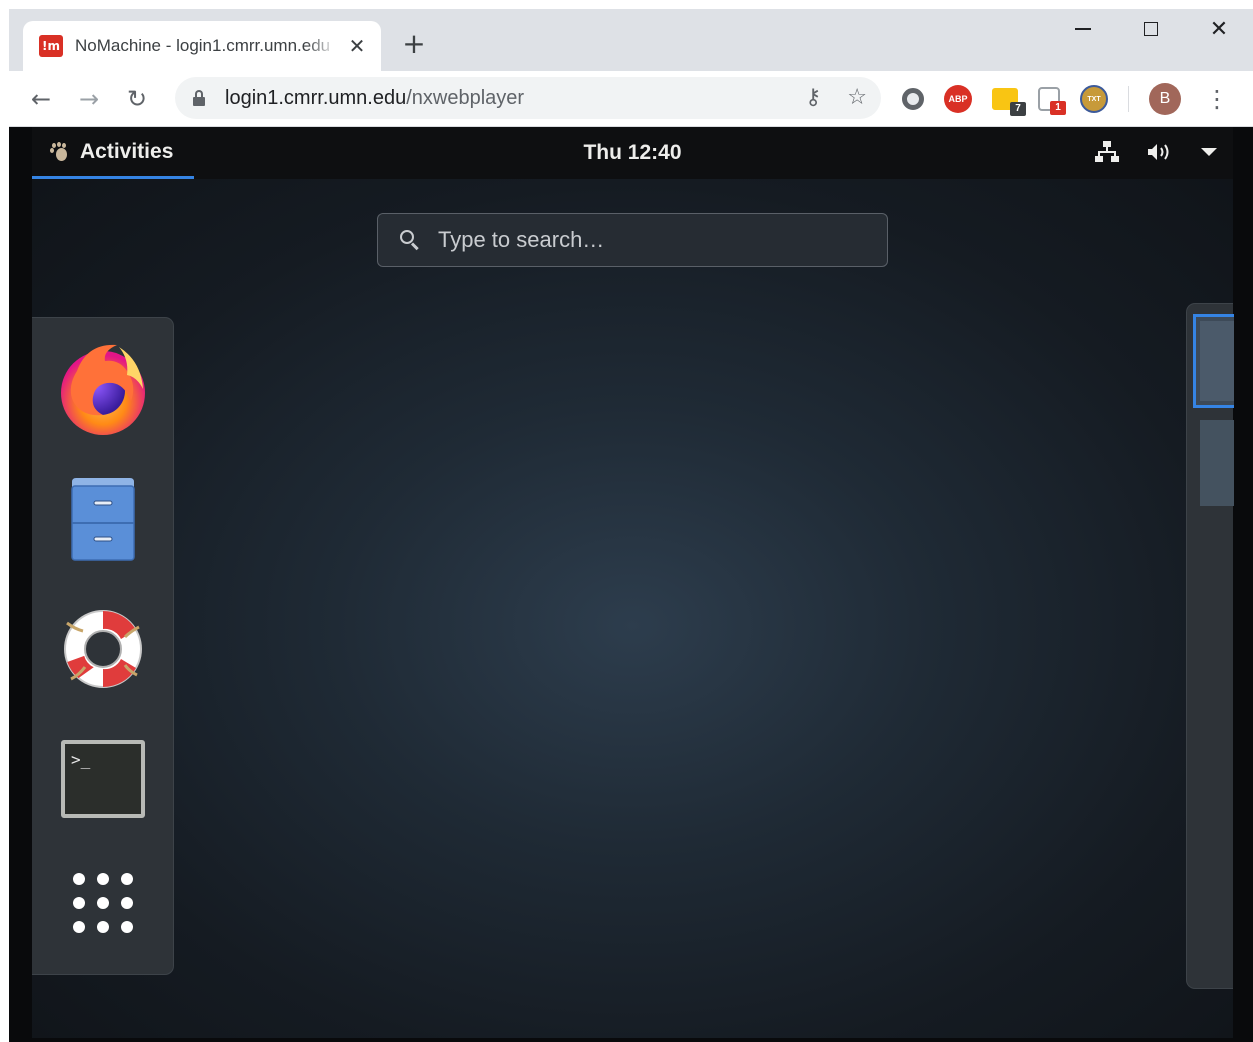 The image size is (1253, 1042). Describe the element at coordinates (199, 98) in the screenshot. I see `lock-icon` at that location.